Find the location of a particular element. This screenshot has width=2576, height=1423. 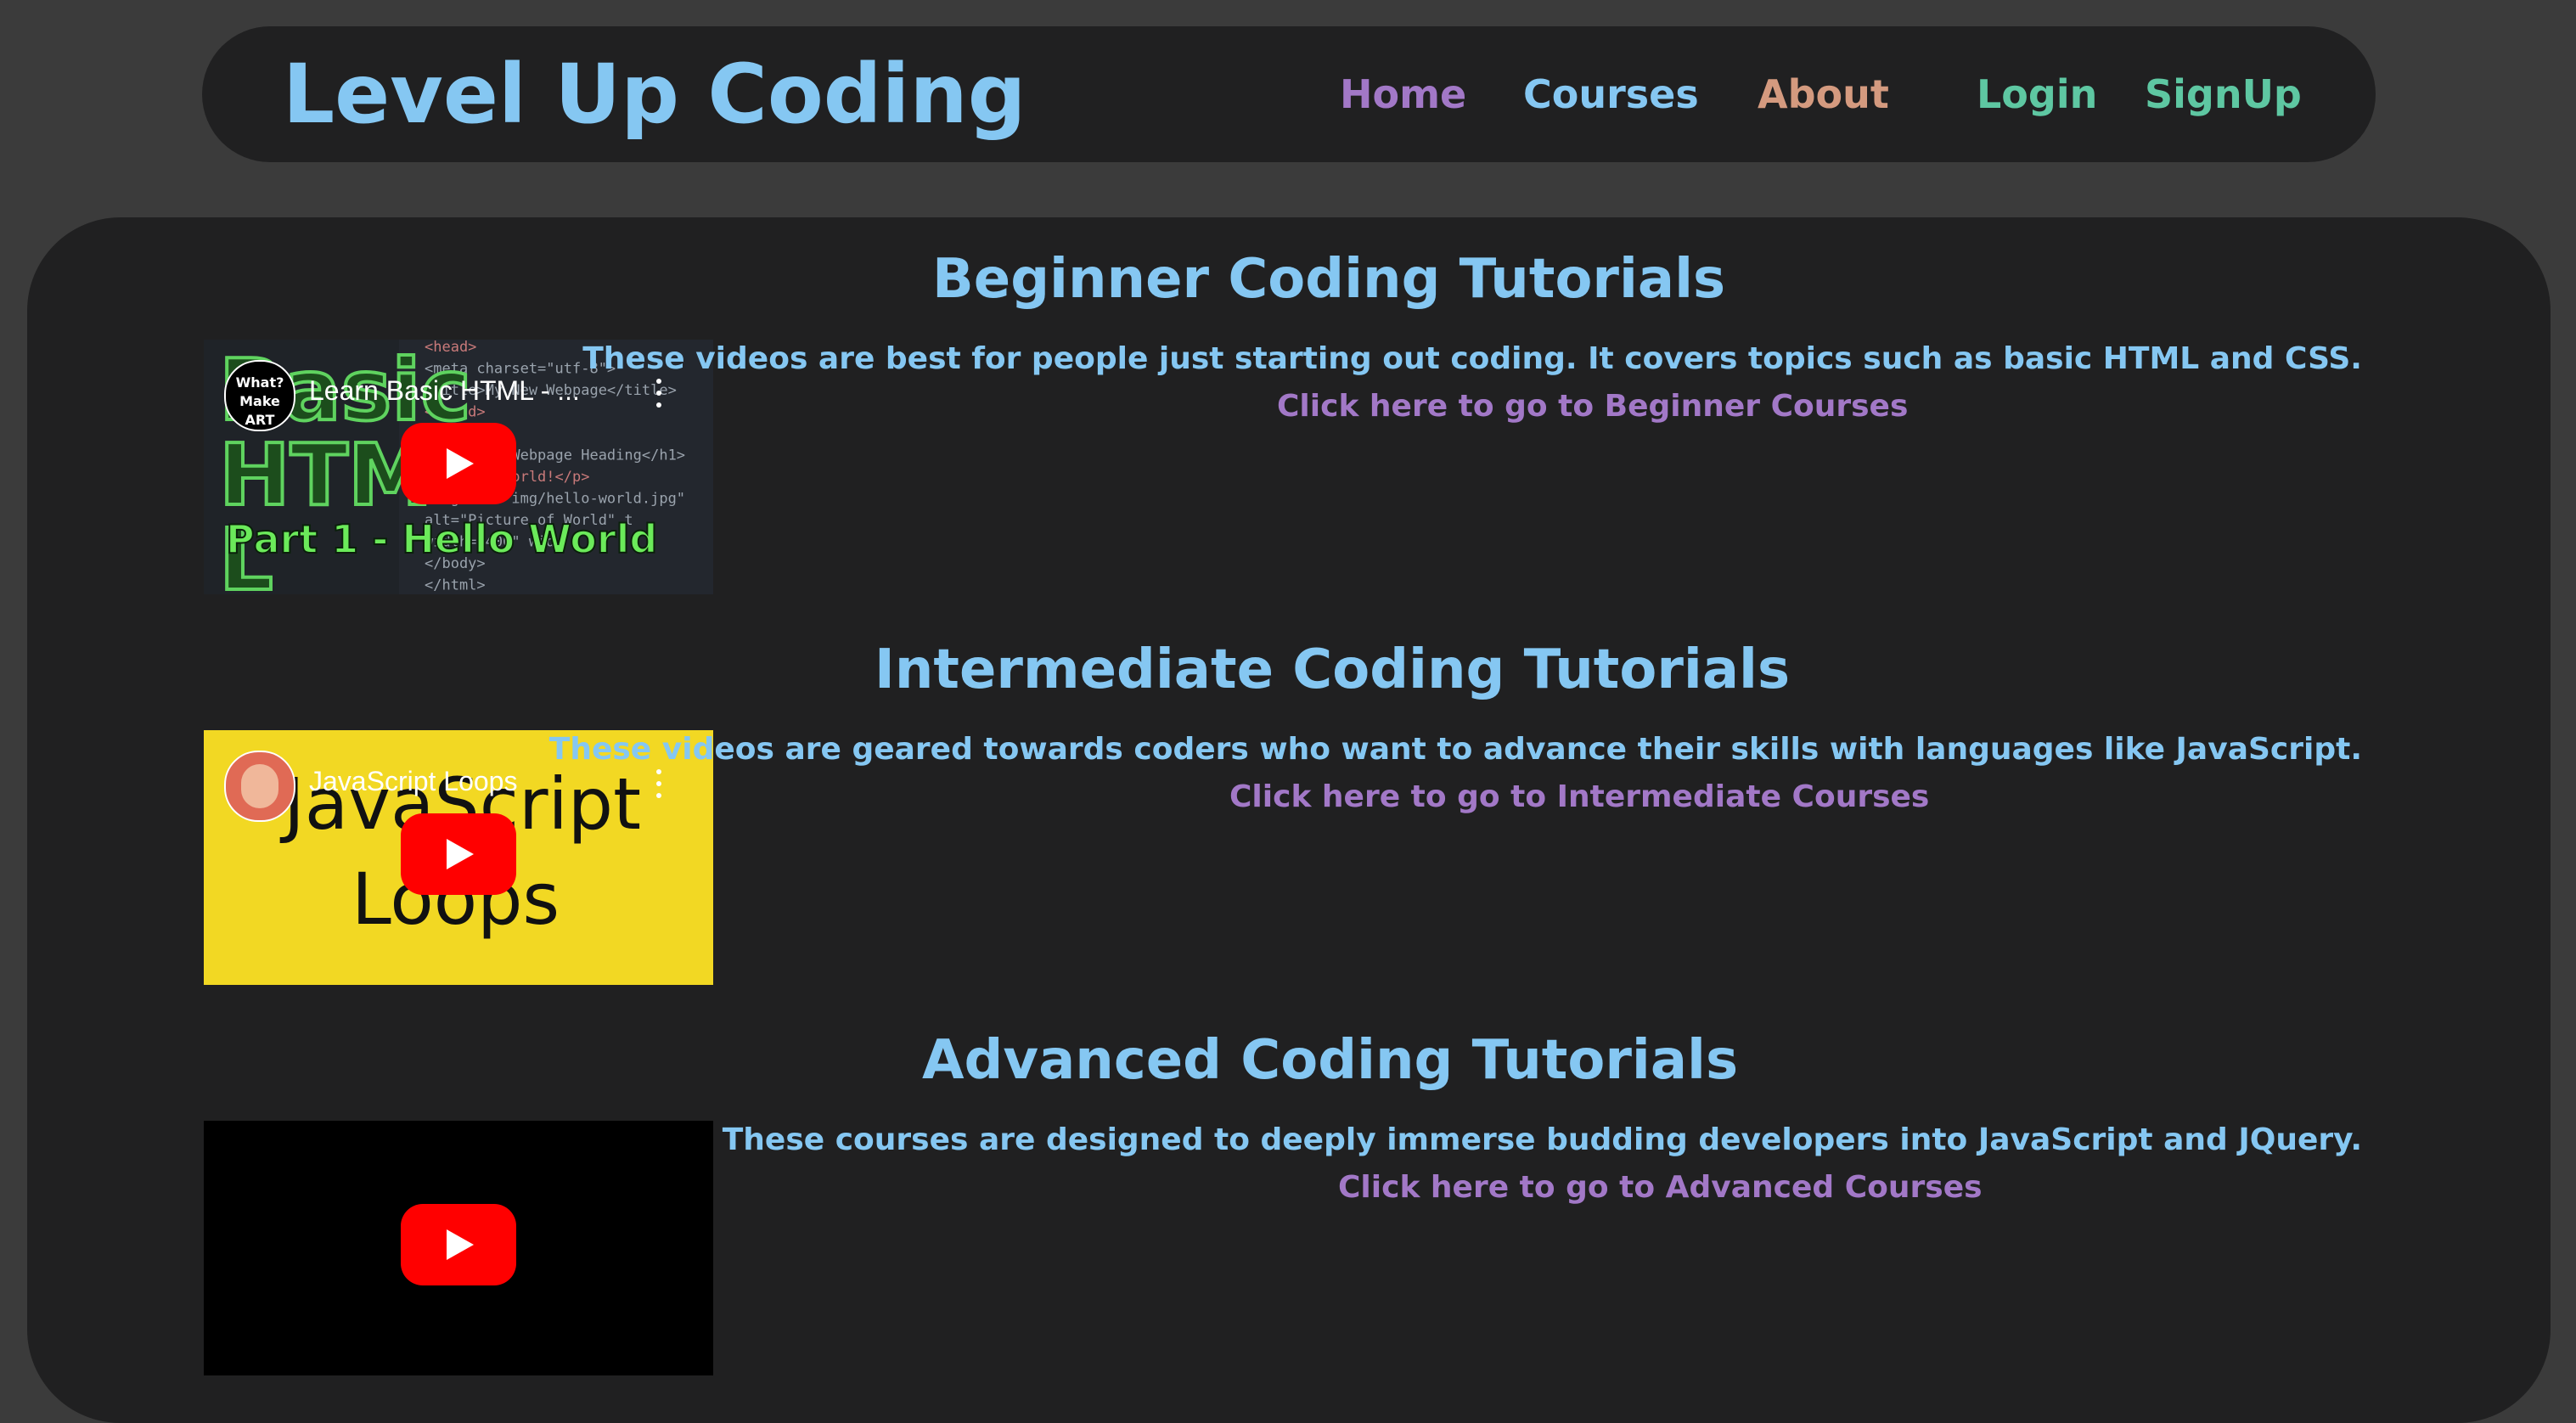

section-title-intermediate: Intermediate Coding Tutorials is located at coordinates (1333, 669).